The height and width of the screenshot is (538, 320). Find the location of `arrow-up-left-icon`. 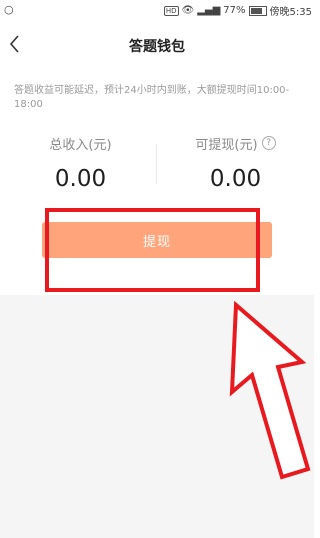

arrow-up-left-icon is located at coordinates (270, 390).